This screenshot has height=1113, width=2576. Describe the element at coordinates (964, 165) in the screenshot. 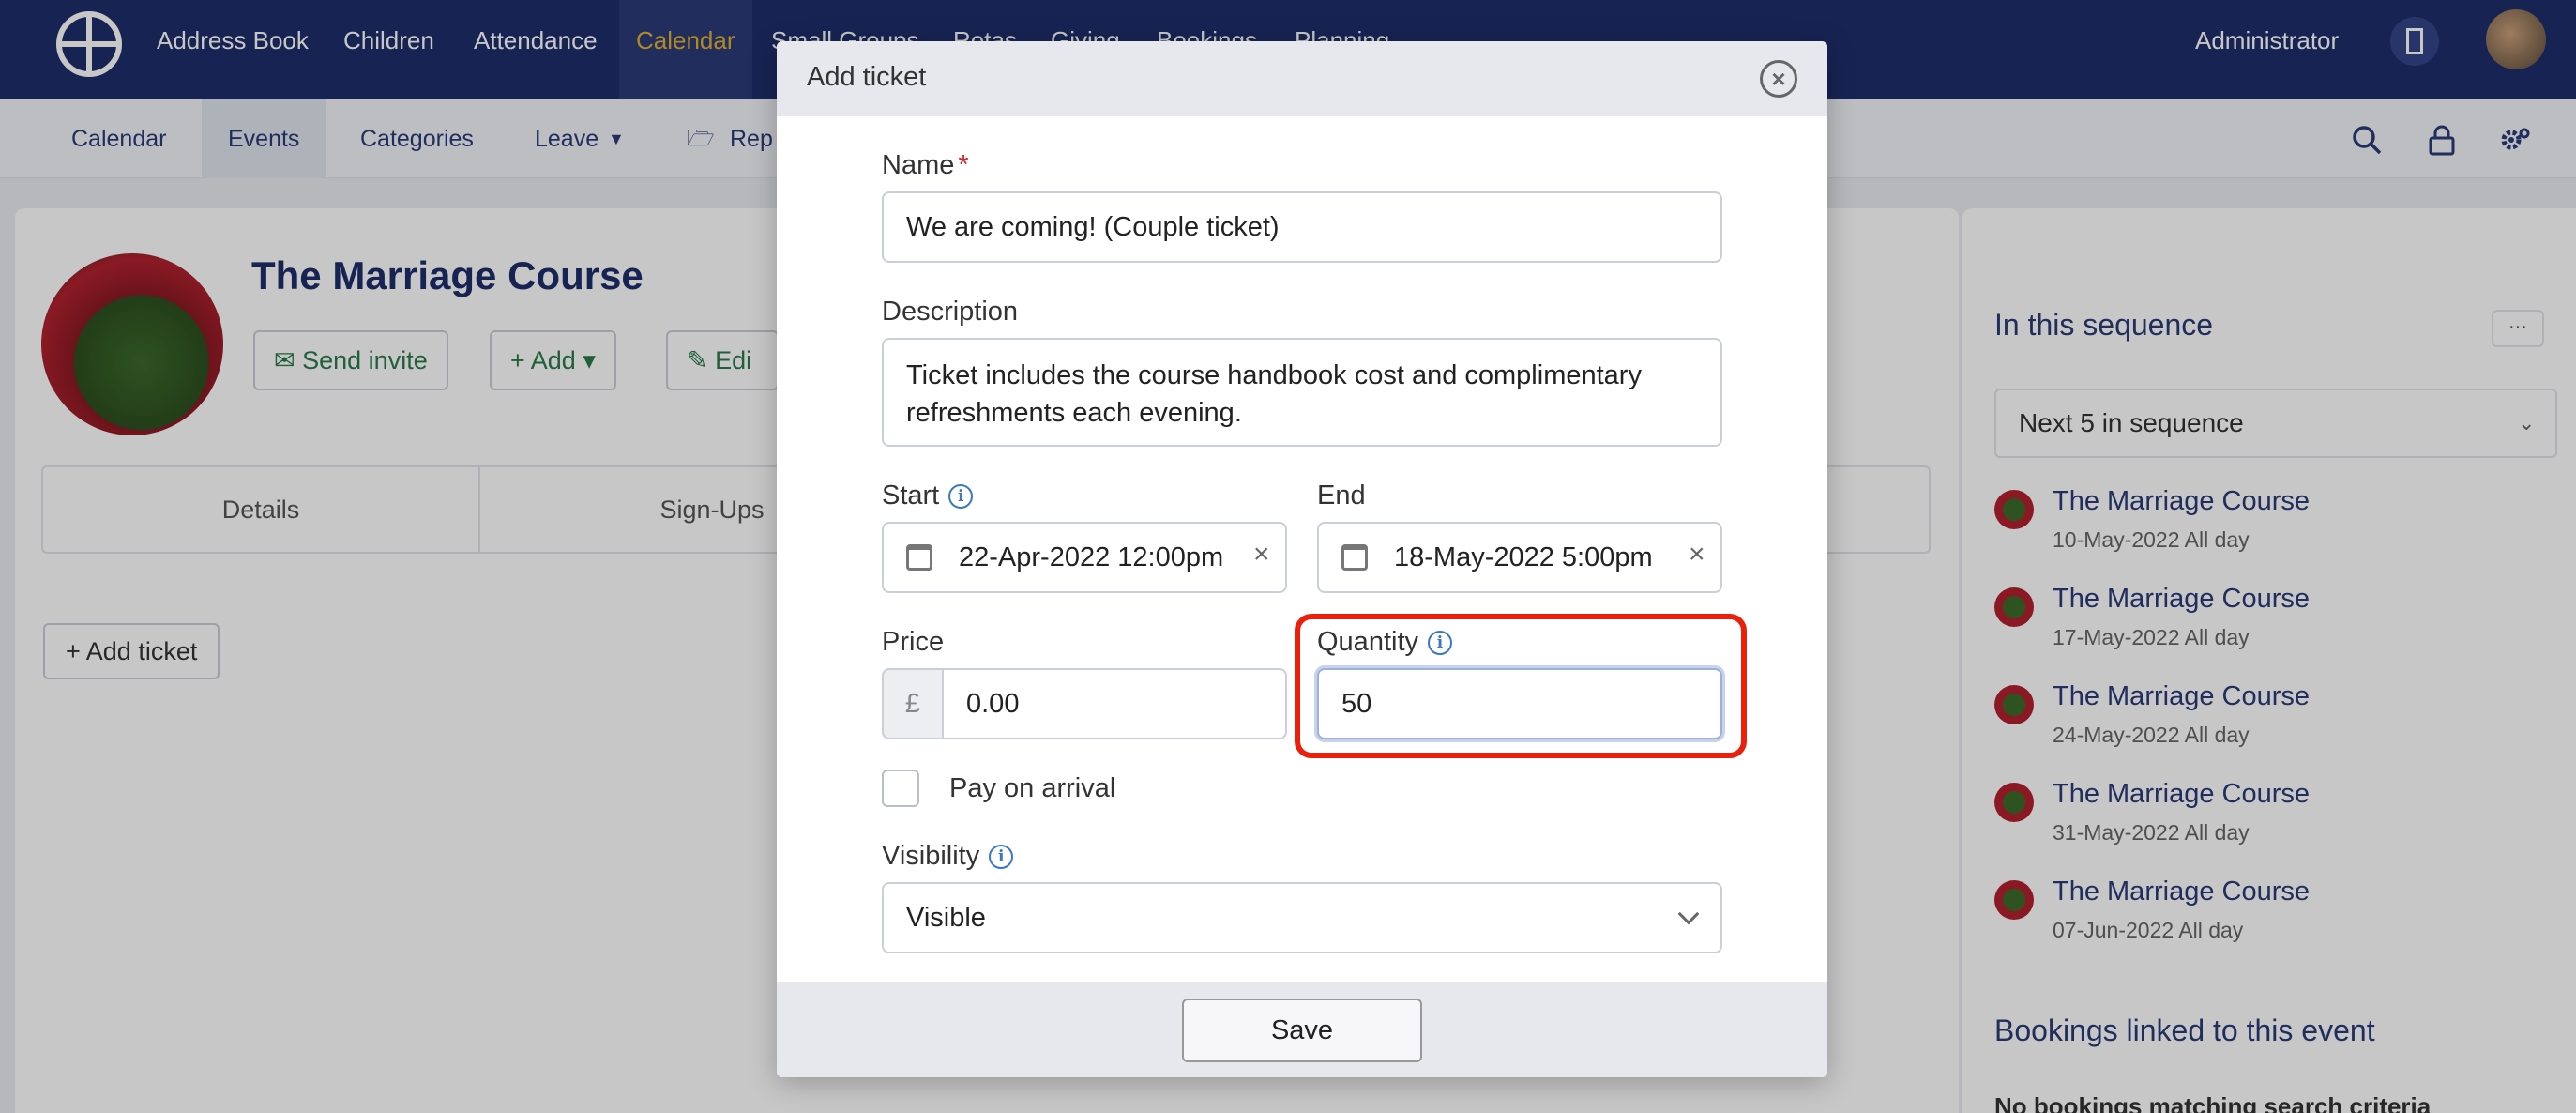

I see `required-indicator: *` at that location.